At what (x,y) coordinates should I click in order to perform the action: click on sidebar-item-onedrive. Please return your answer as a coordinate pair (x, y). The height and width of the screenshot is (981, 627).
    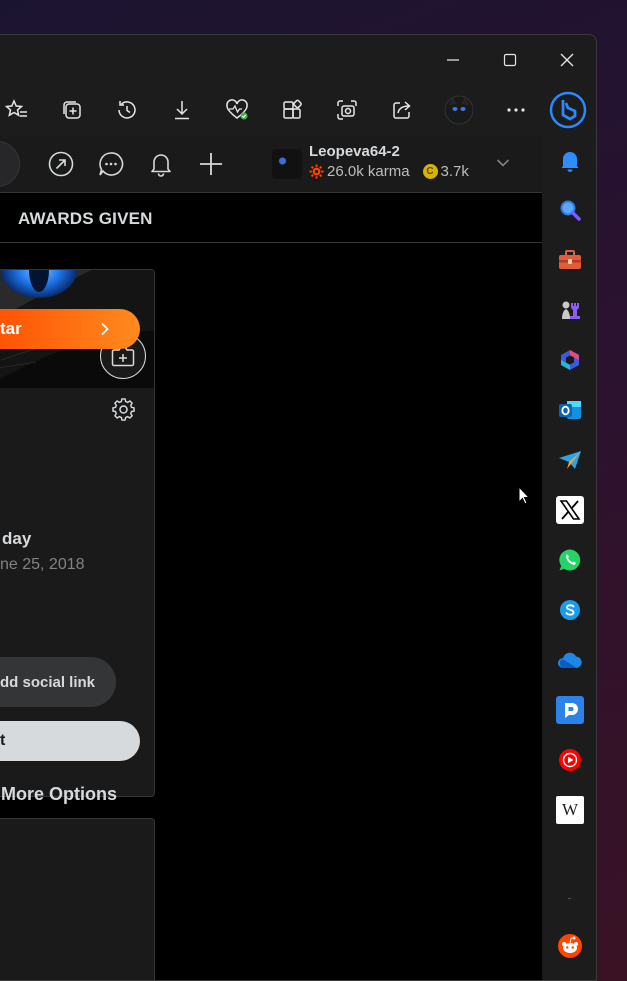
    Looking at the image, I should click on (570, 660).